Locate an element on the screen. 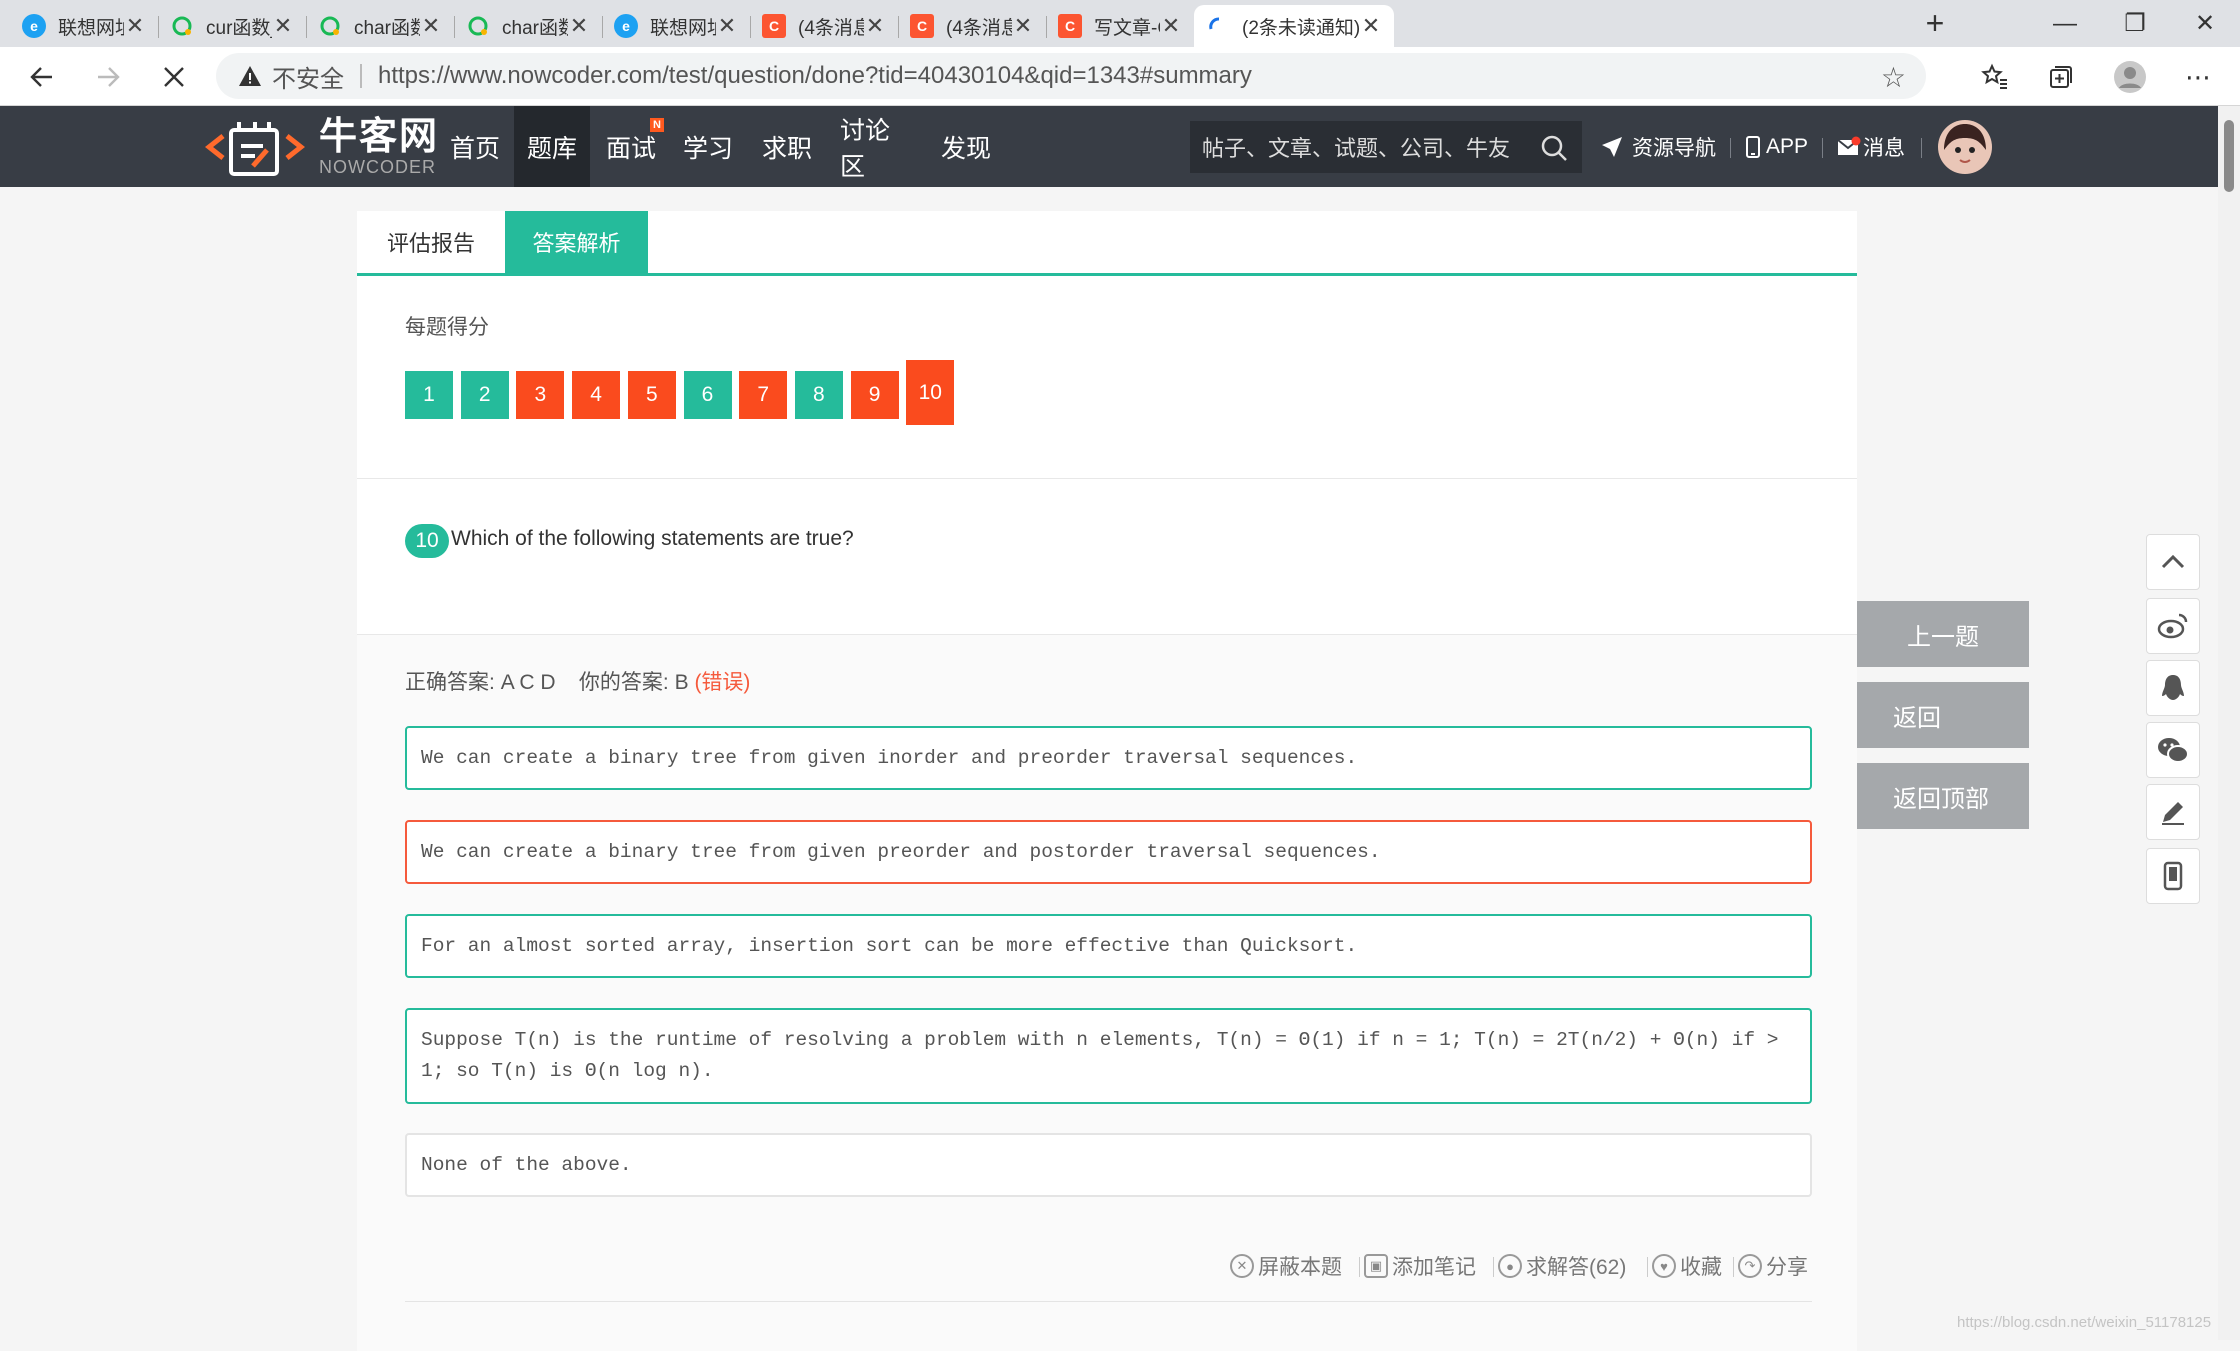 This screenshot has width=2240, height=1351. score-item: 7 is located at coordinates (763, 395).